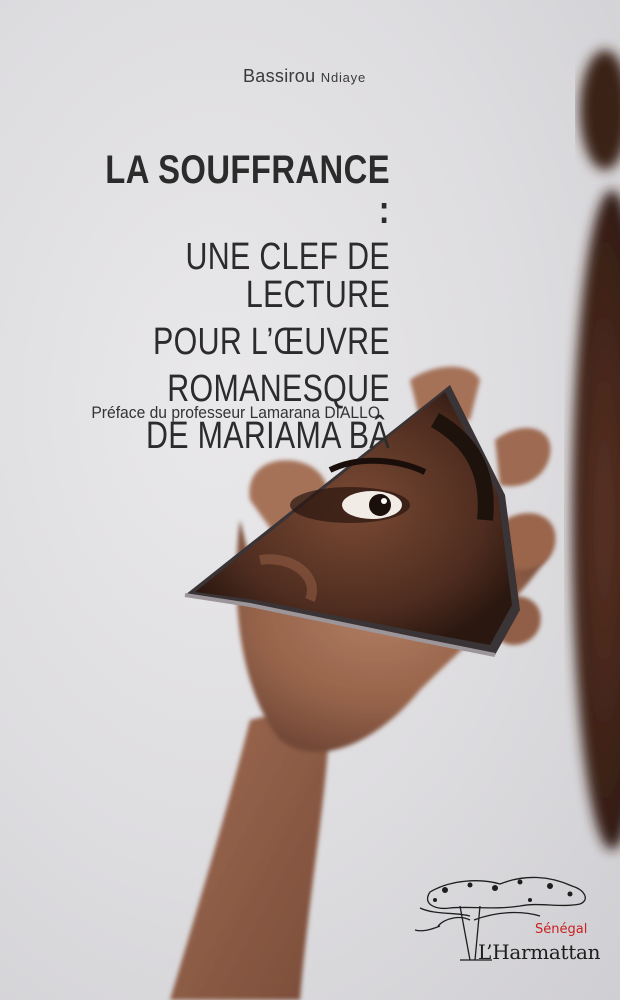 The image size is (620, 1000). What do you see at coordinates (561, 929) in the screenshot?
I see `publisher-region: Sénégal` at bounding box center [561, 929].